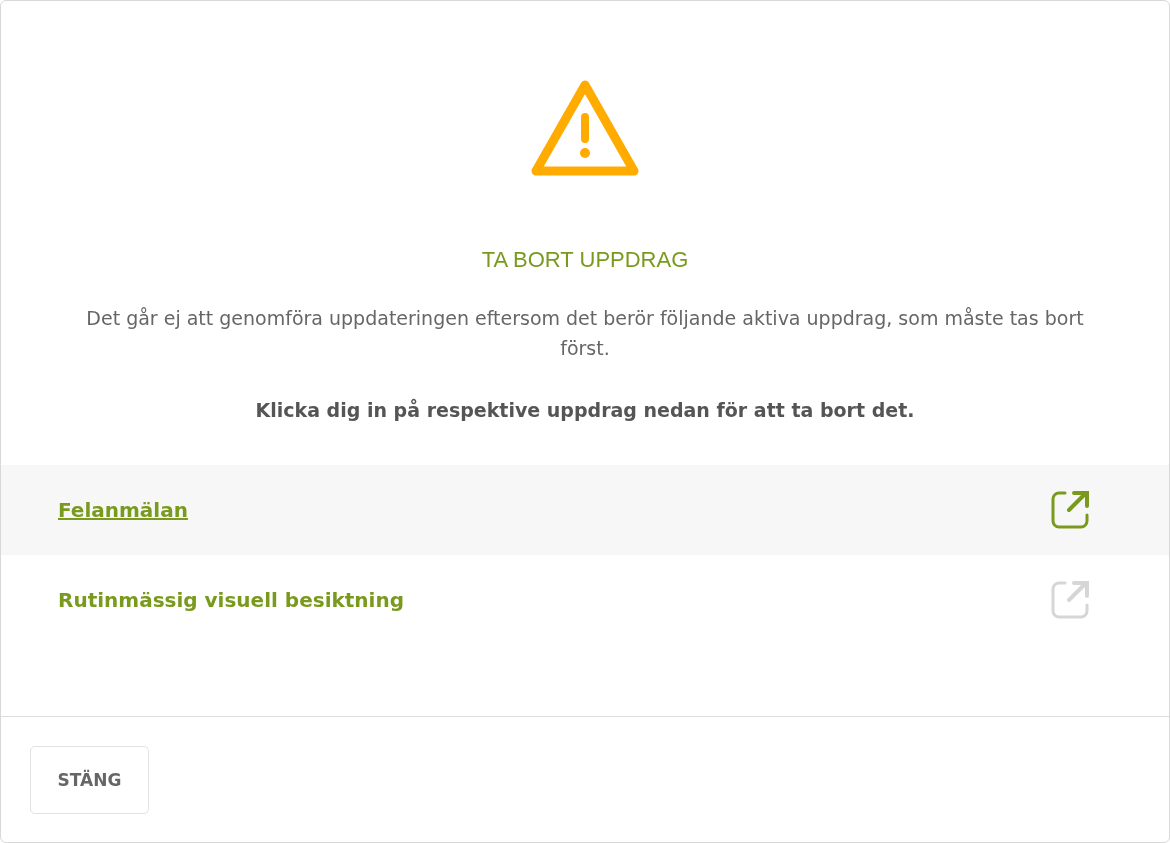  What do you see at coordinates (123, 510) in the screenshot?
I see `task-link: Felanmälan` at bounding box center [123, 510].